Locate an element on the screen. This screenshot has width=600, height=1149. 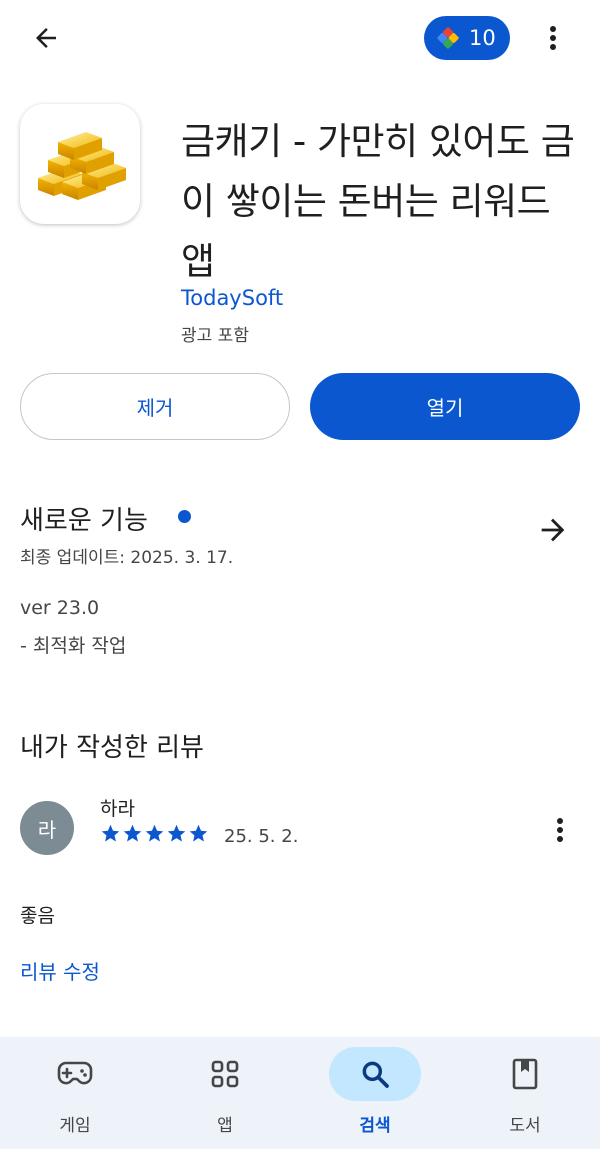
play-points-badge: 10 is located at coordinates (467, 38).